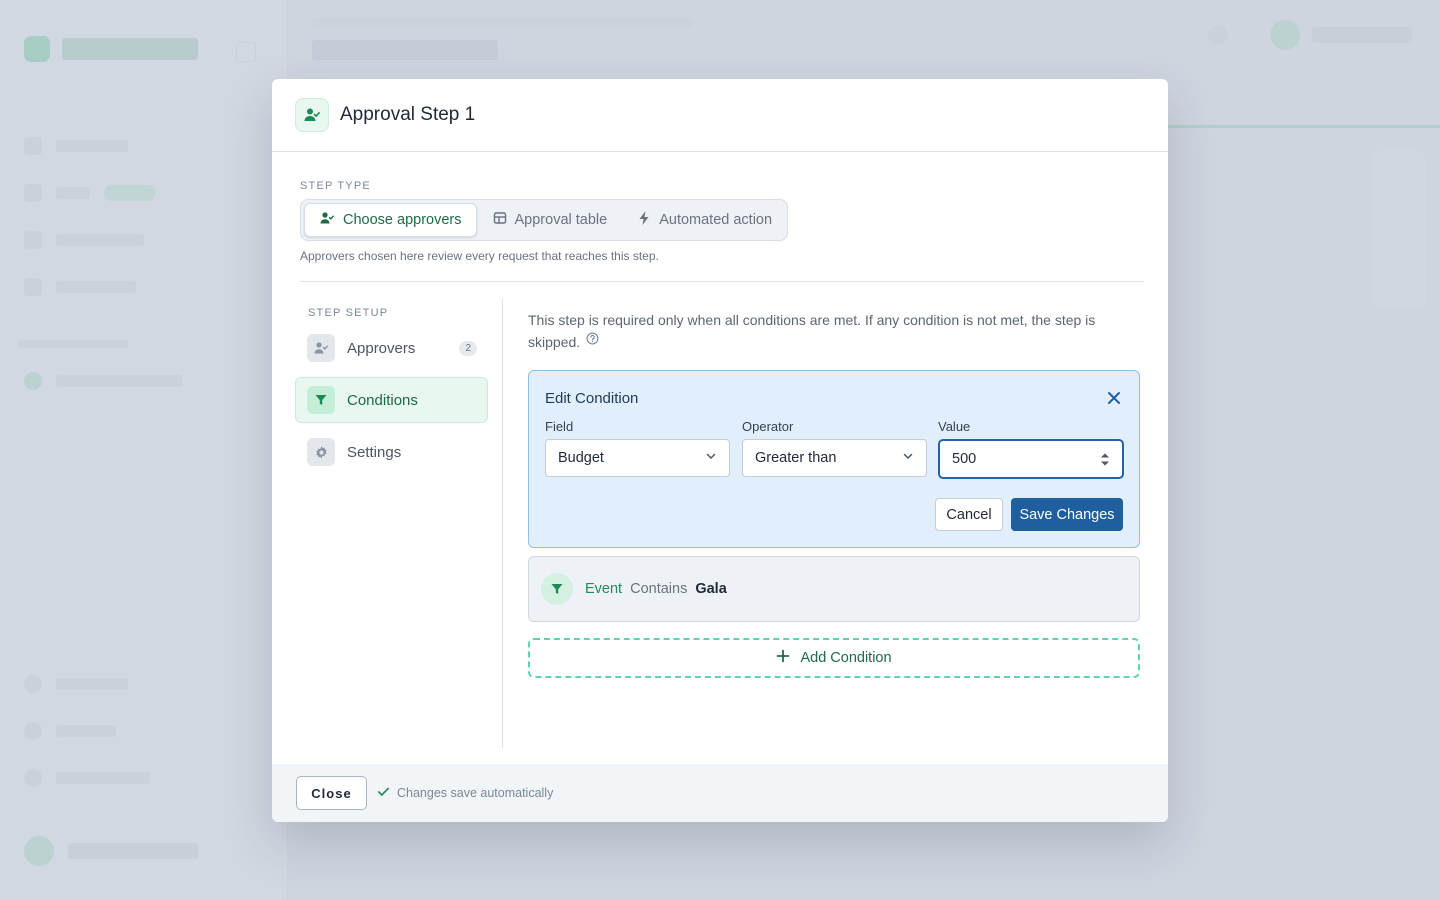  I want to click on modal-title: Approval Step 1, so click(408, 114).